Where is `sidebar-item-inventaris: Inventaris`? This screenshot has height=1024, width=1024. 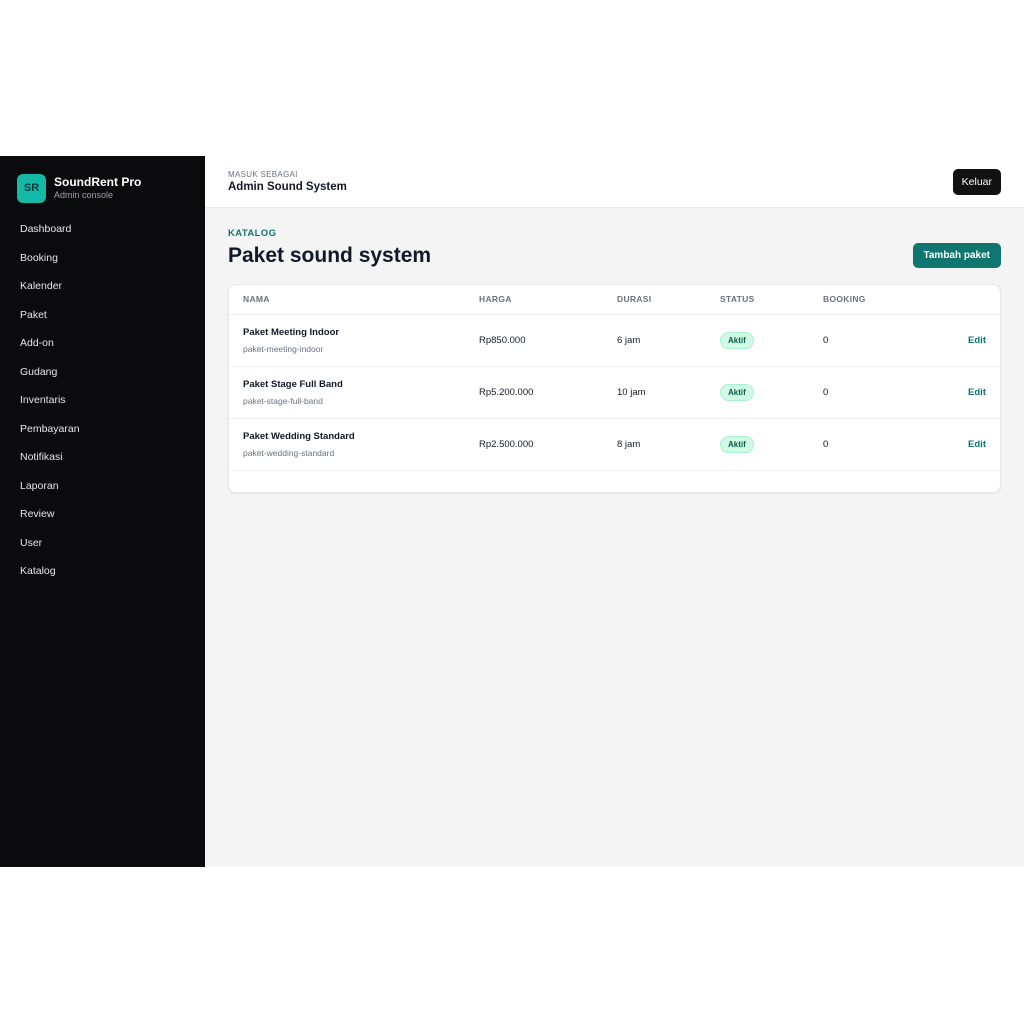
sidebar-item-inventaris: Inventaris is located at coordinates (102, 400).